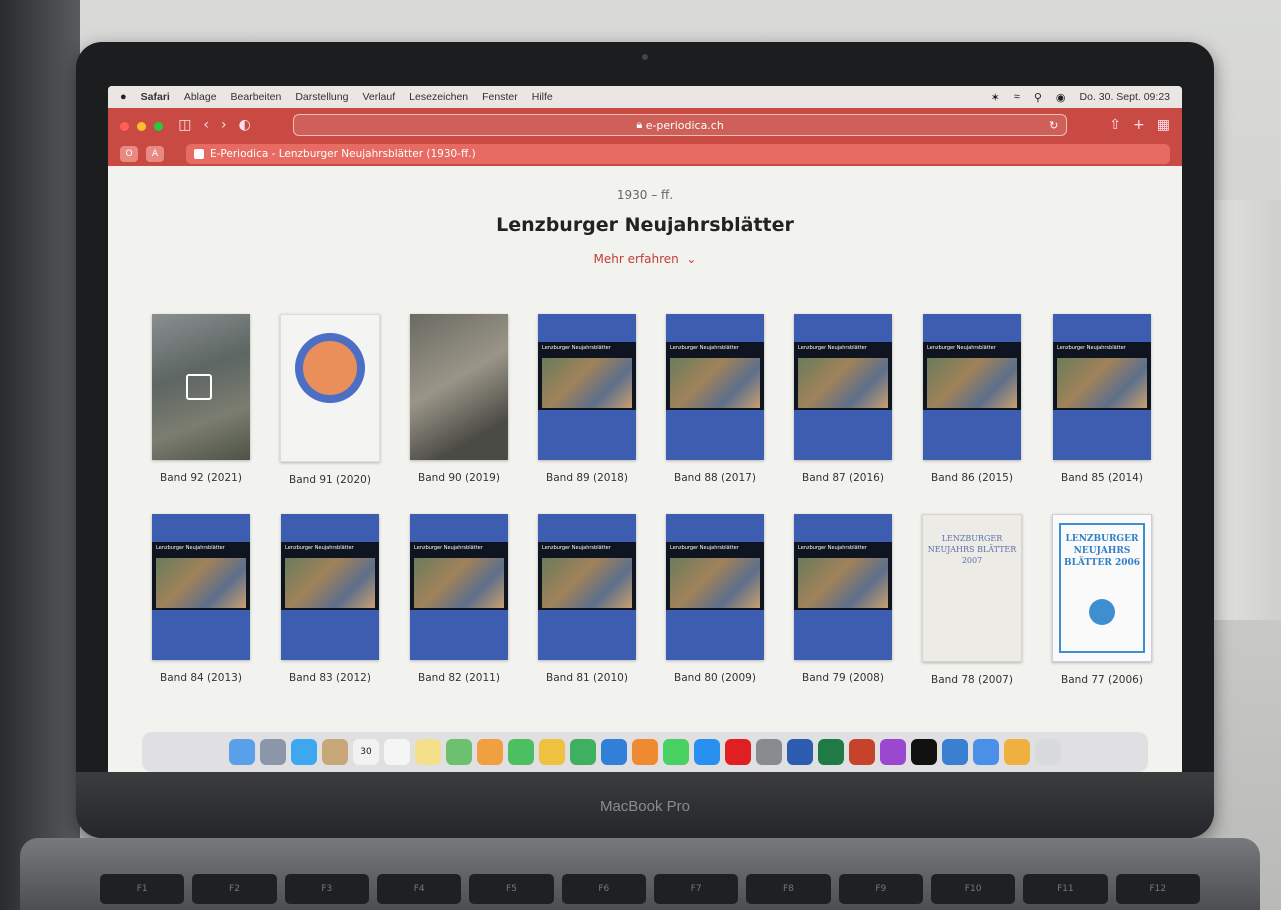  Describe the element at coordinates (715, 678) in the screenshot. I see `volume-label: Band 80 (2009)` at that location.